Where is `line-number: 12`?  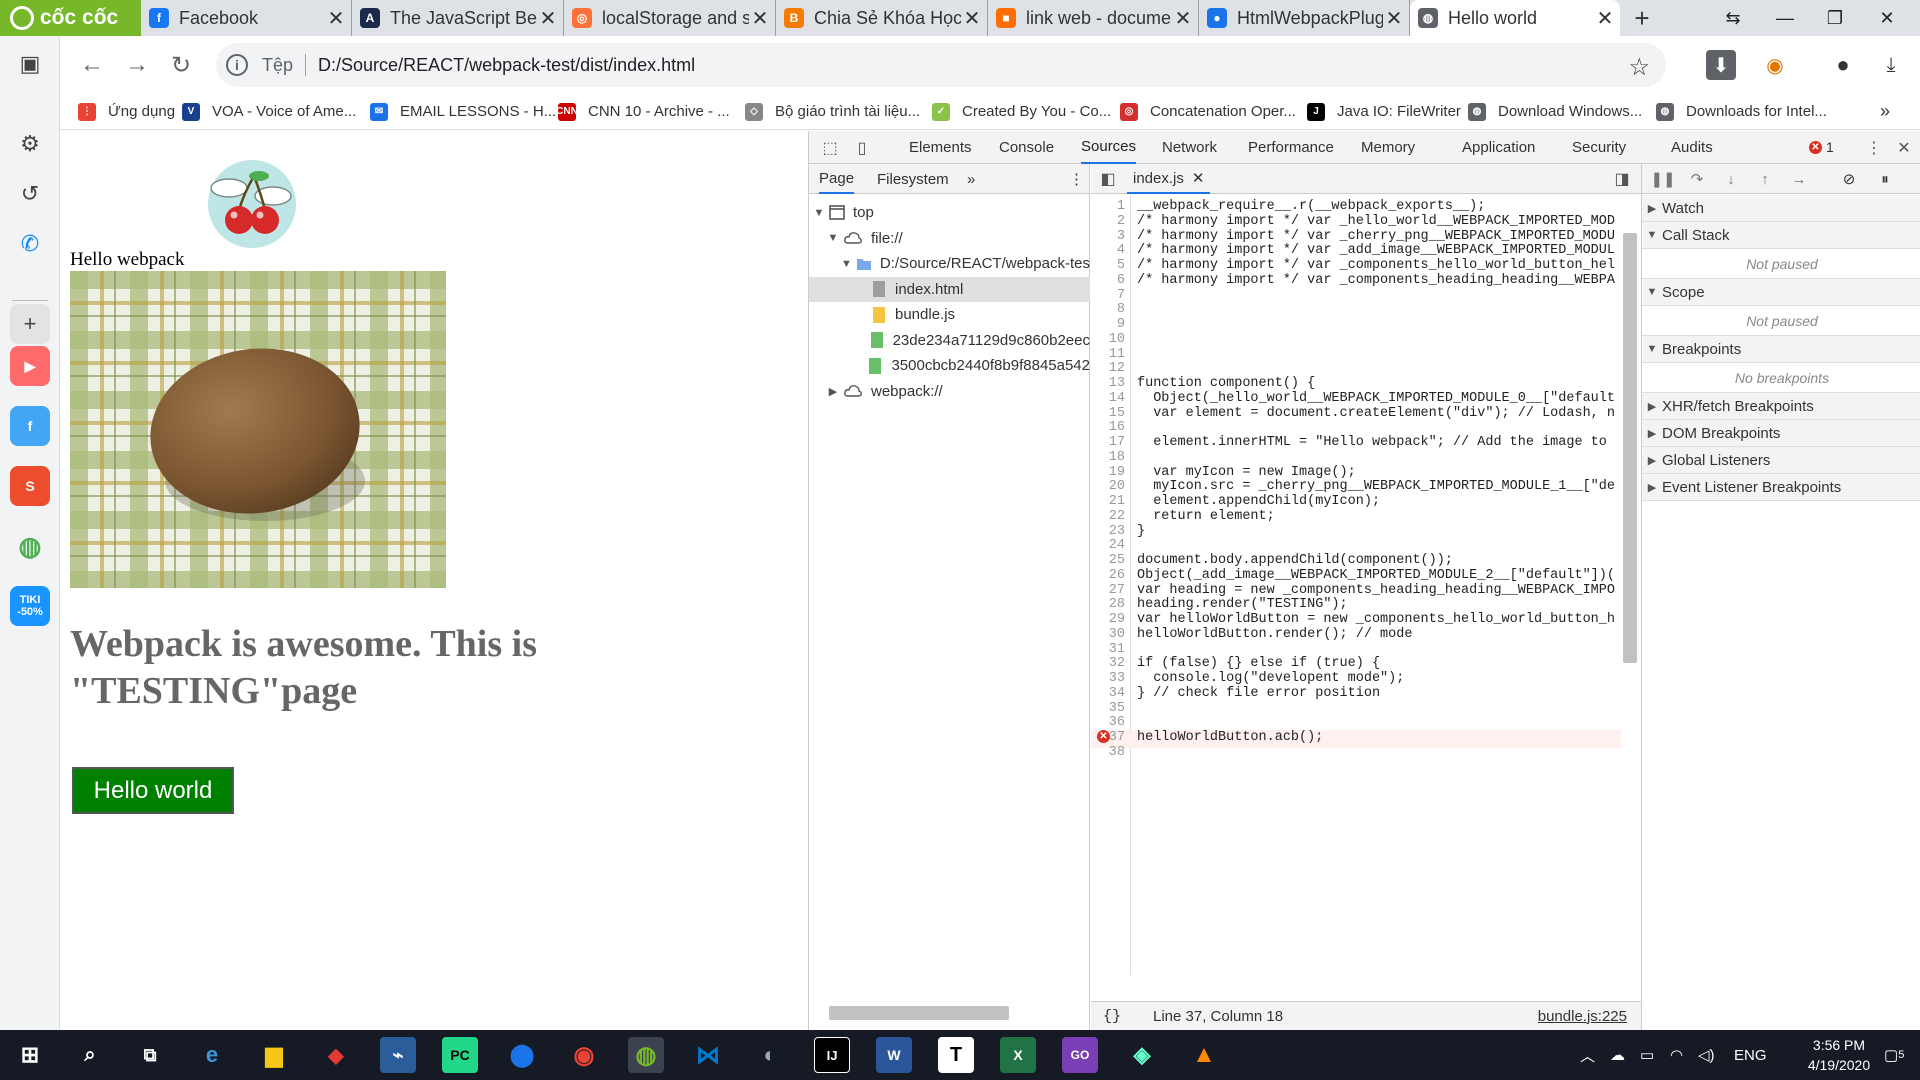 line-number: 12 is located at coordinates (1108, 368).